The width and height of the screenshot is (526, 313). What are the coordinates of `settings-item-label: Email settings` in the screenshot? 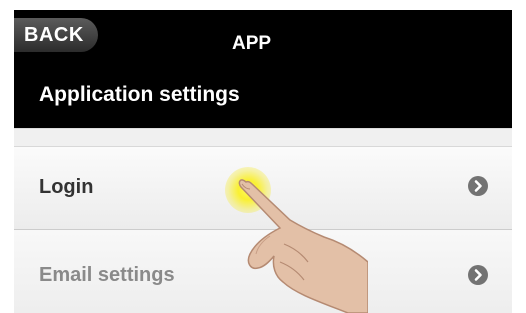 It's located at (107, 275).